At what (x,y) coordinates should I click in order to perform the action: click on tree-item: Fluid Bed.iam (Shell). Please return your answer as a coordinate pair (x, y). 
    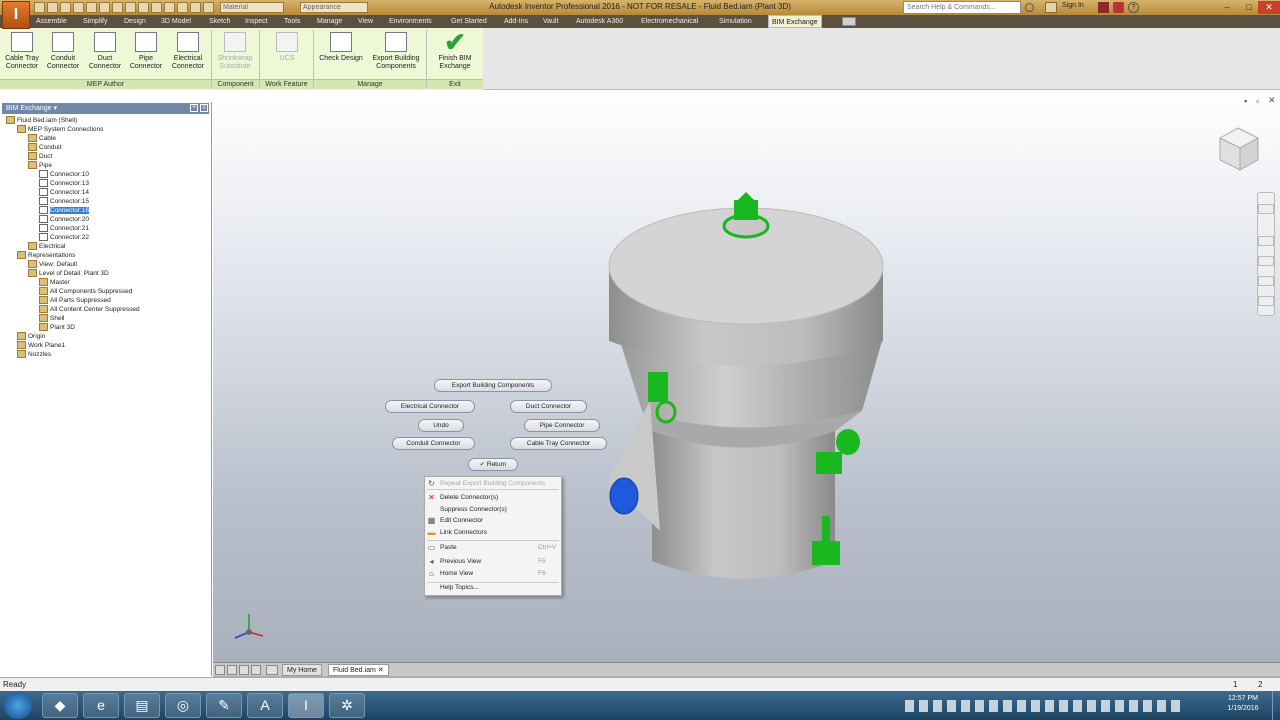
    Looking at the image, I should click on (105, 120).